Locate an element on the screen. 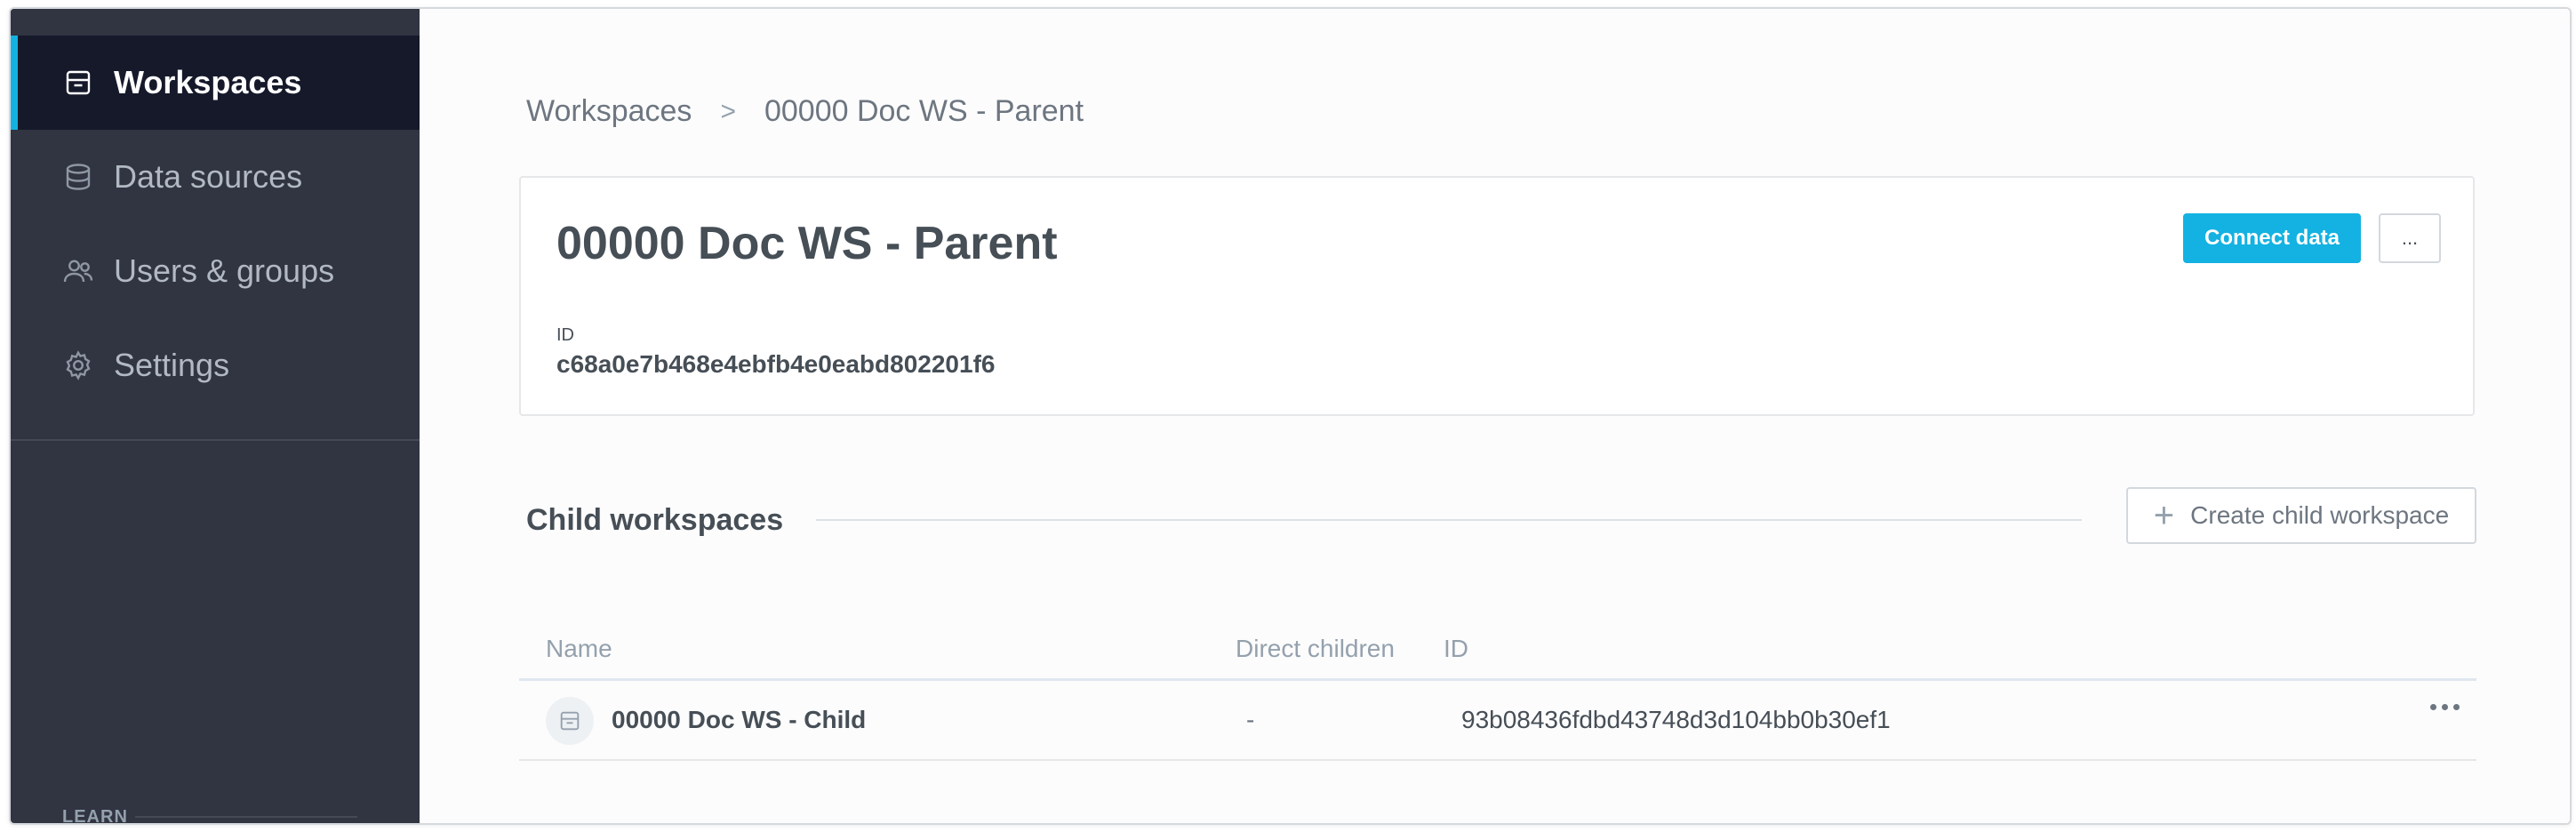  row-id: 93b08436fdbd43748d3d104bb0b30ef1 is located at coordinates (1676, 719).